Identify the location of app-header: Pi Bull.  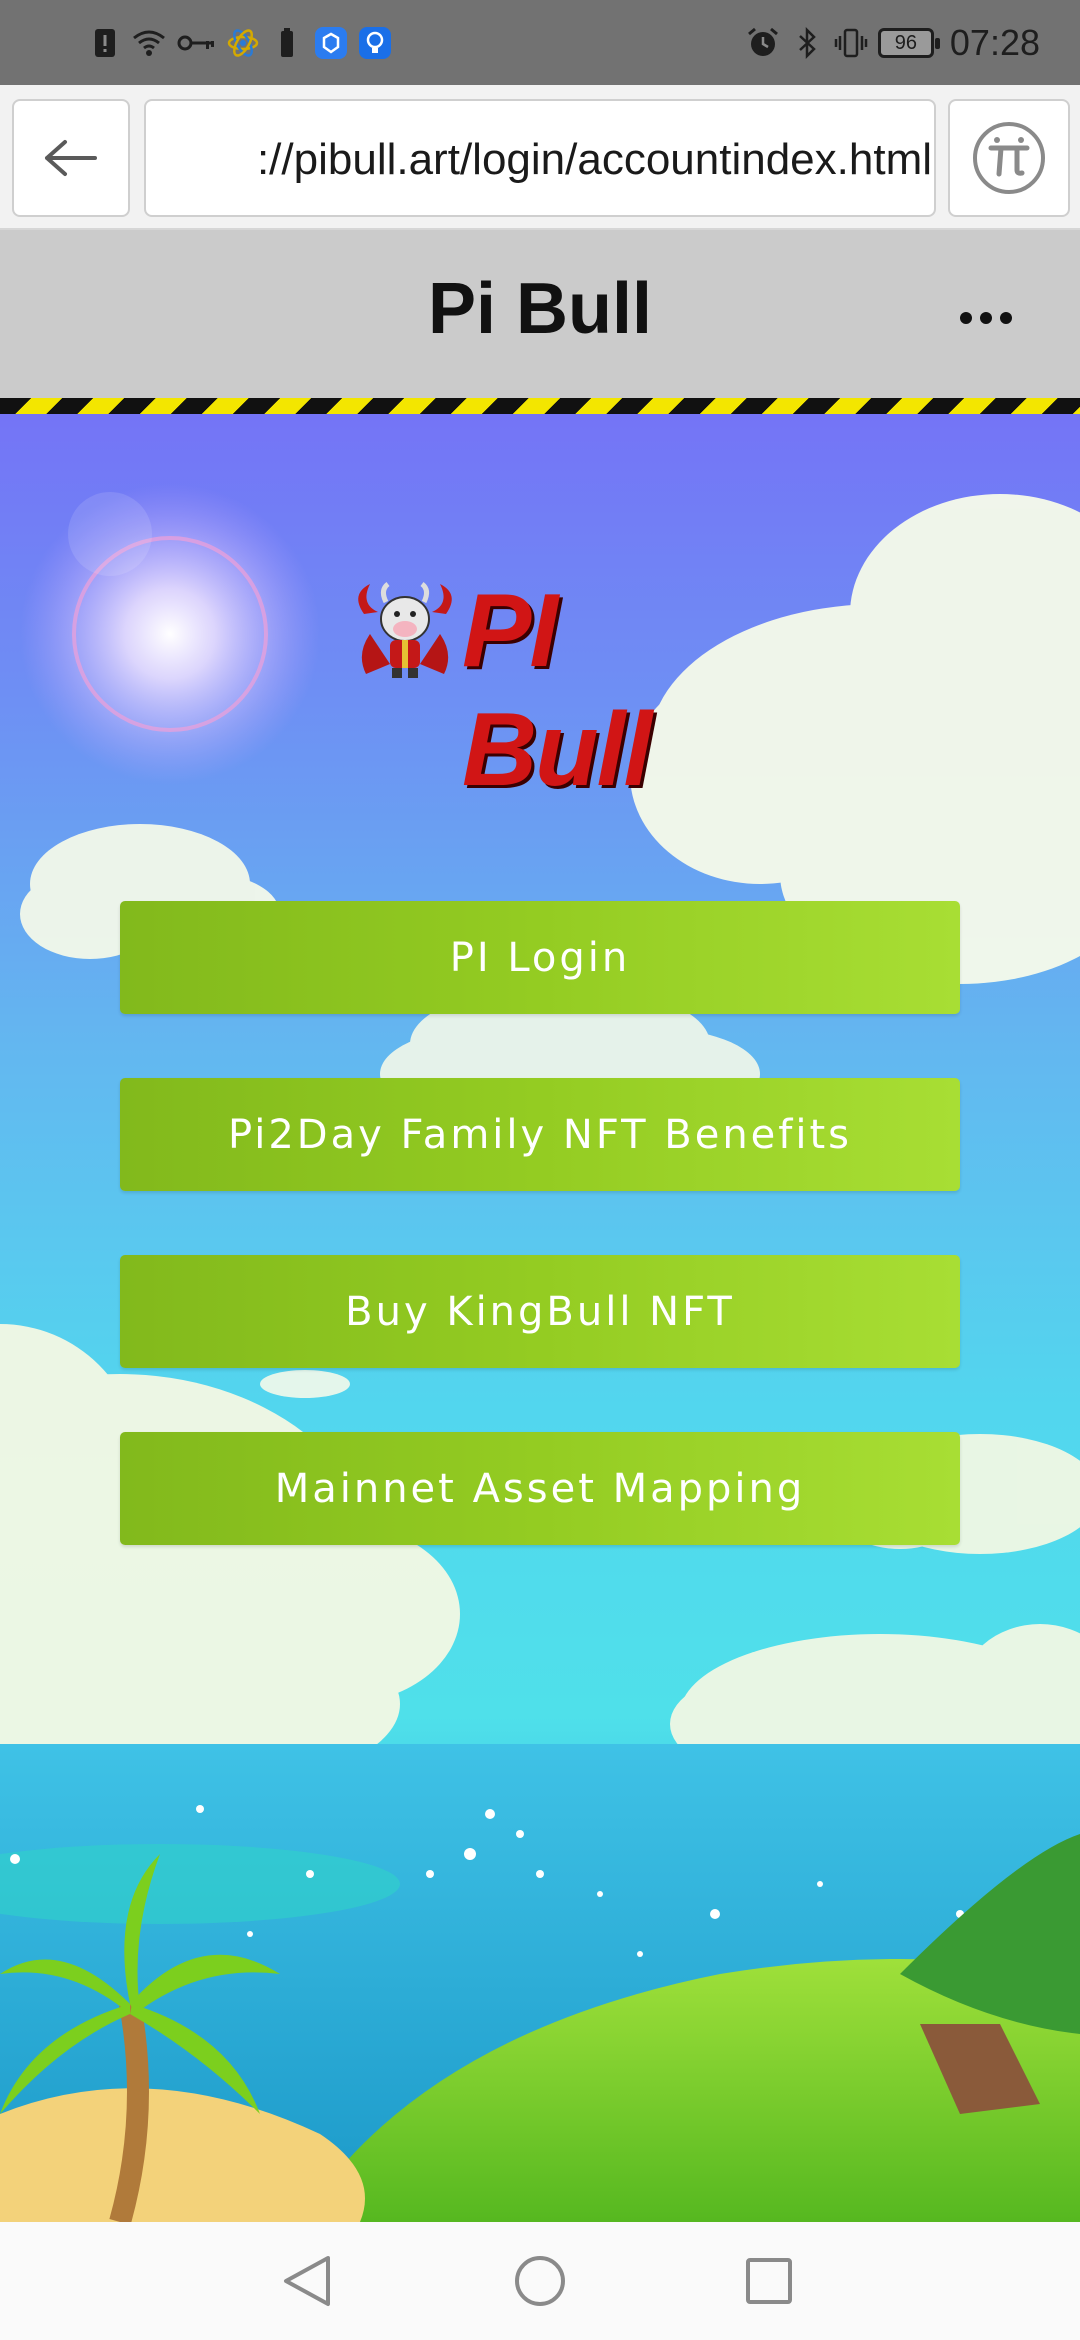
(540, 314).